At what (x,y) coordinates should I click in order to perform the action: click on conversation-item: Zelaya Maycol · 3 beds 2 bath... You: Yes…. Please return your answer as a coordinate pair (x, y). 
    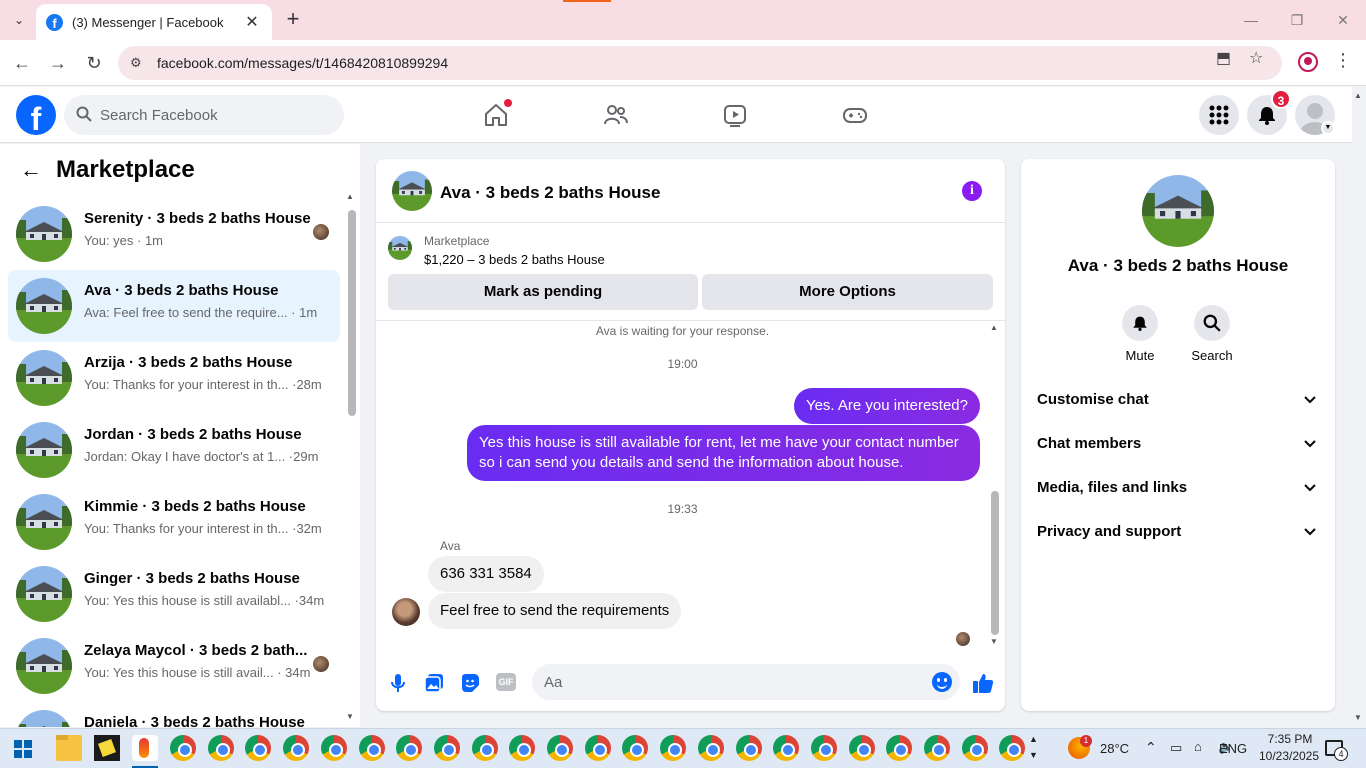
    Looking at the image, I should click on (174, 666).